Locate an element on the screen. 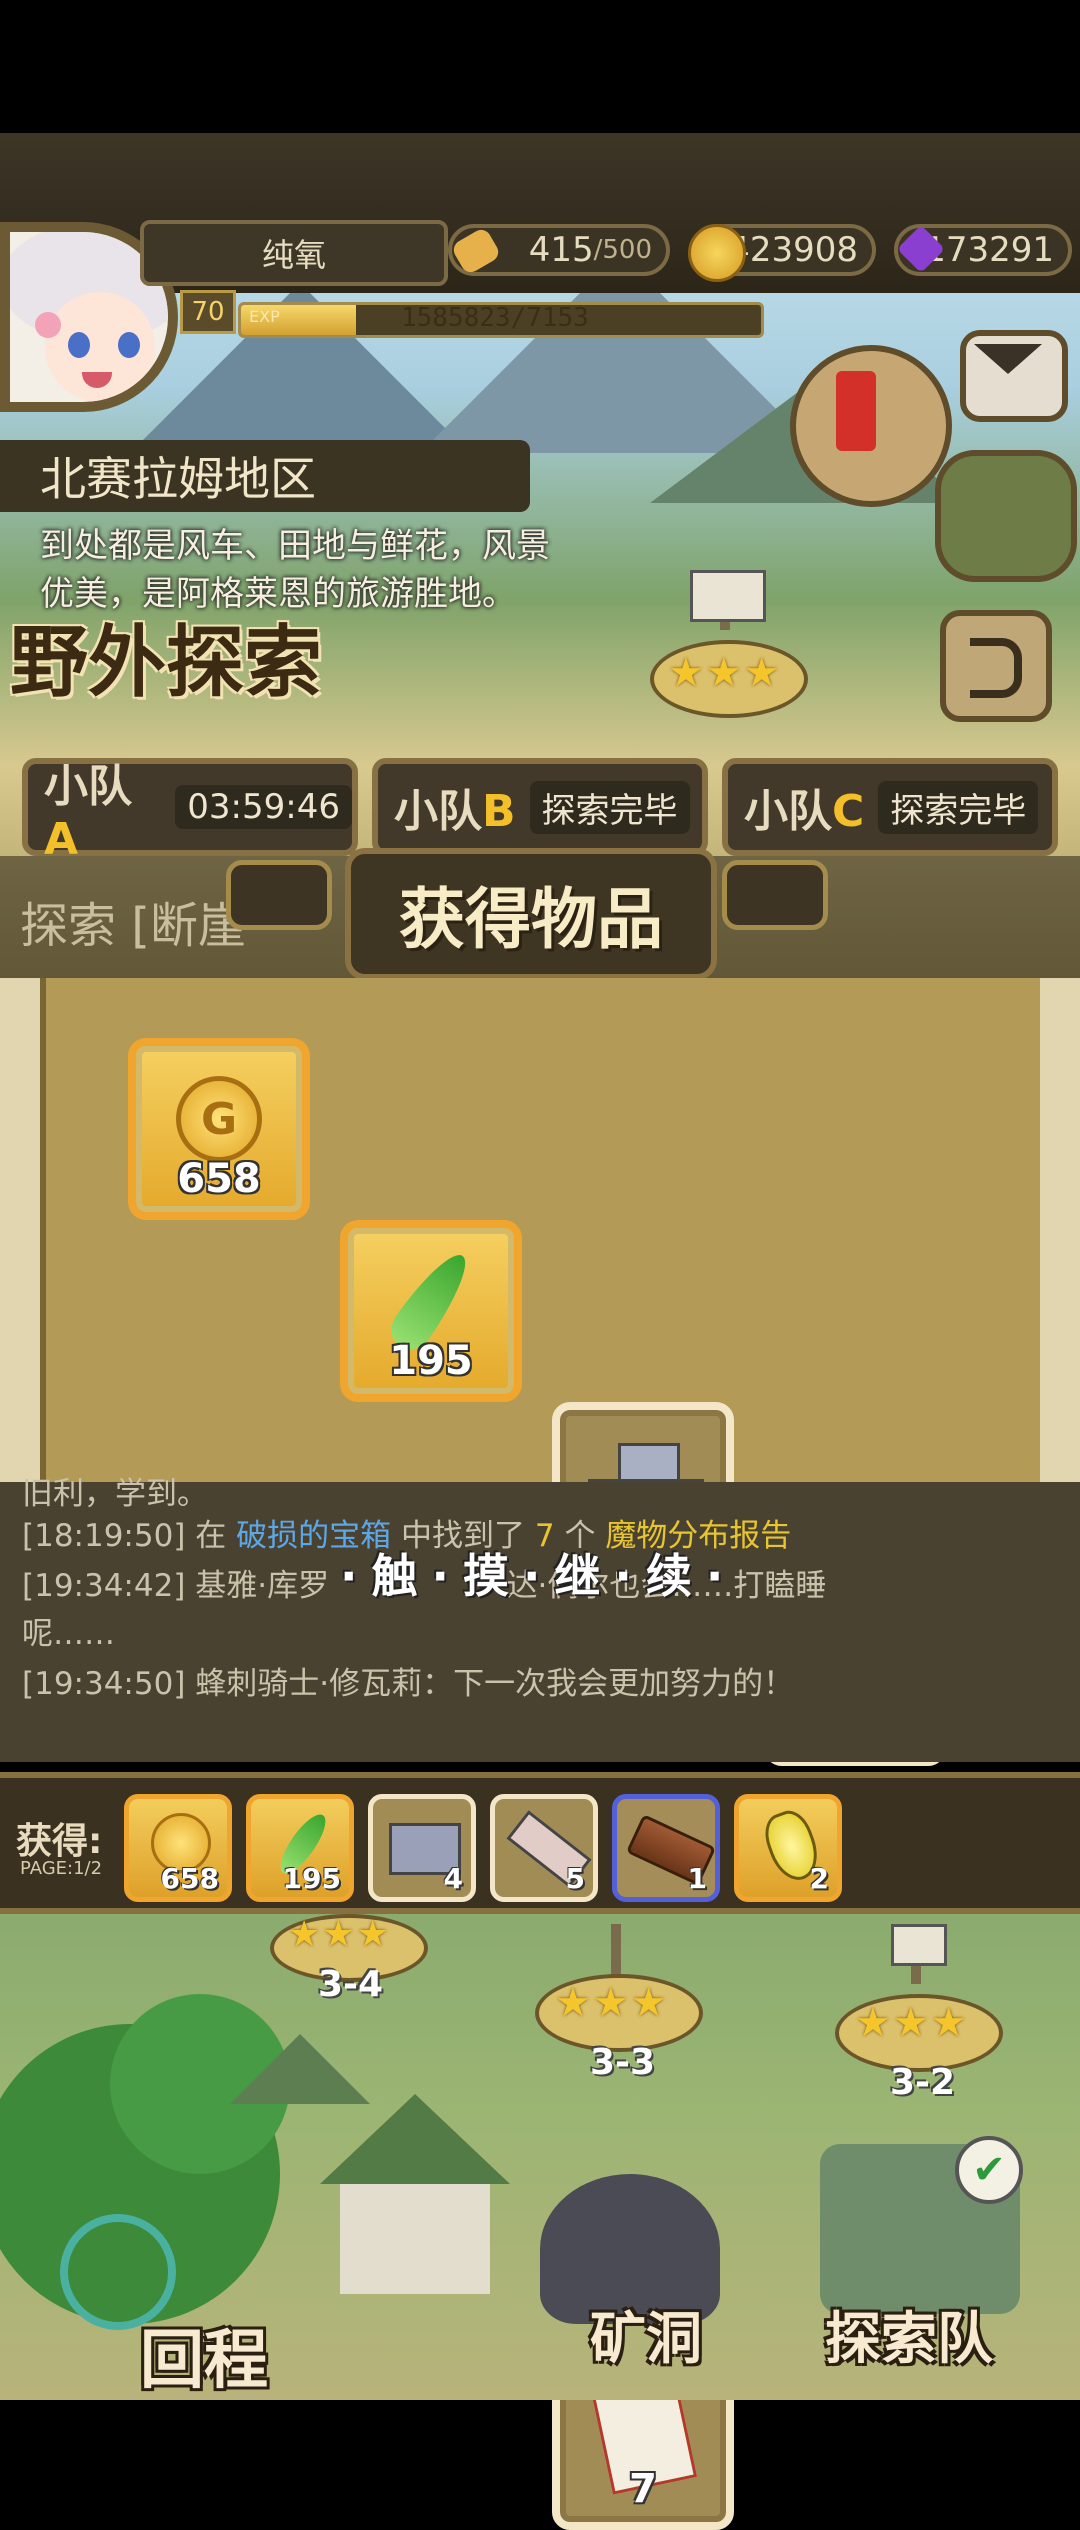  team-b-name: 小队B is located at coordinates (455, 811).